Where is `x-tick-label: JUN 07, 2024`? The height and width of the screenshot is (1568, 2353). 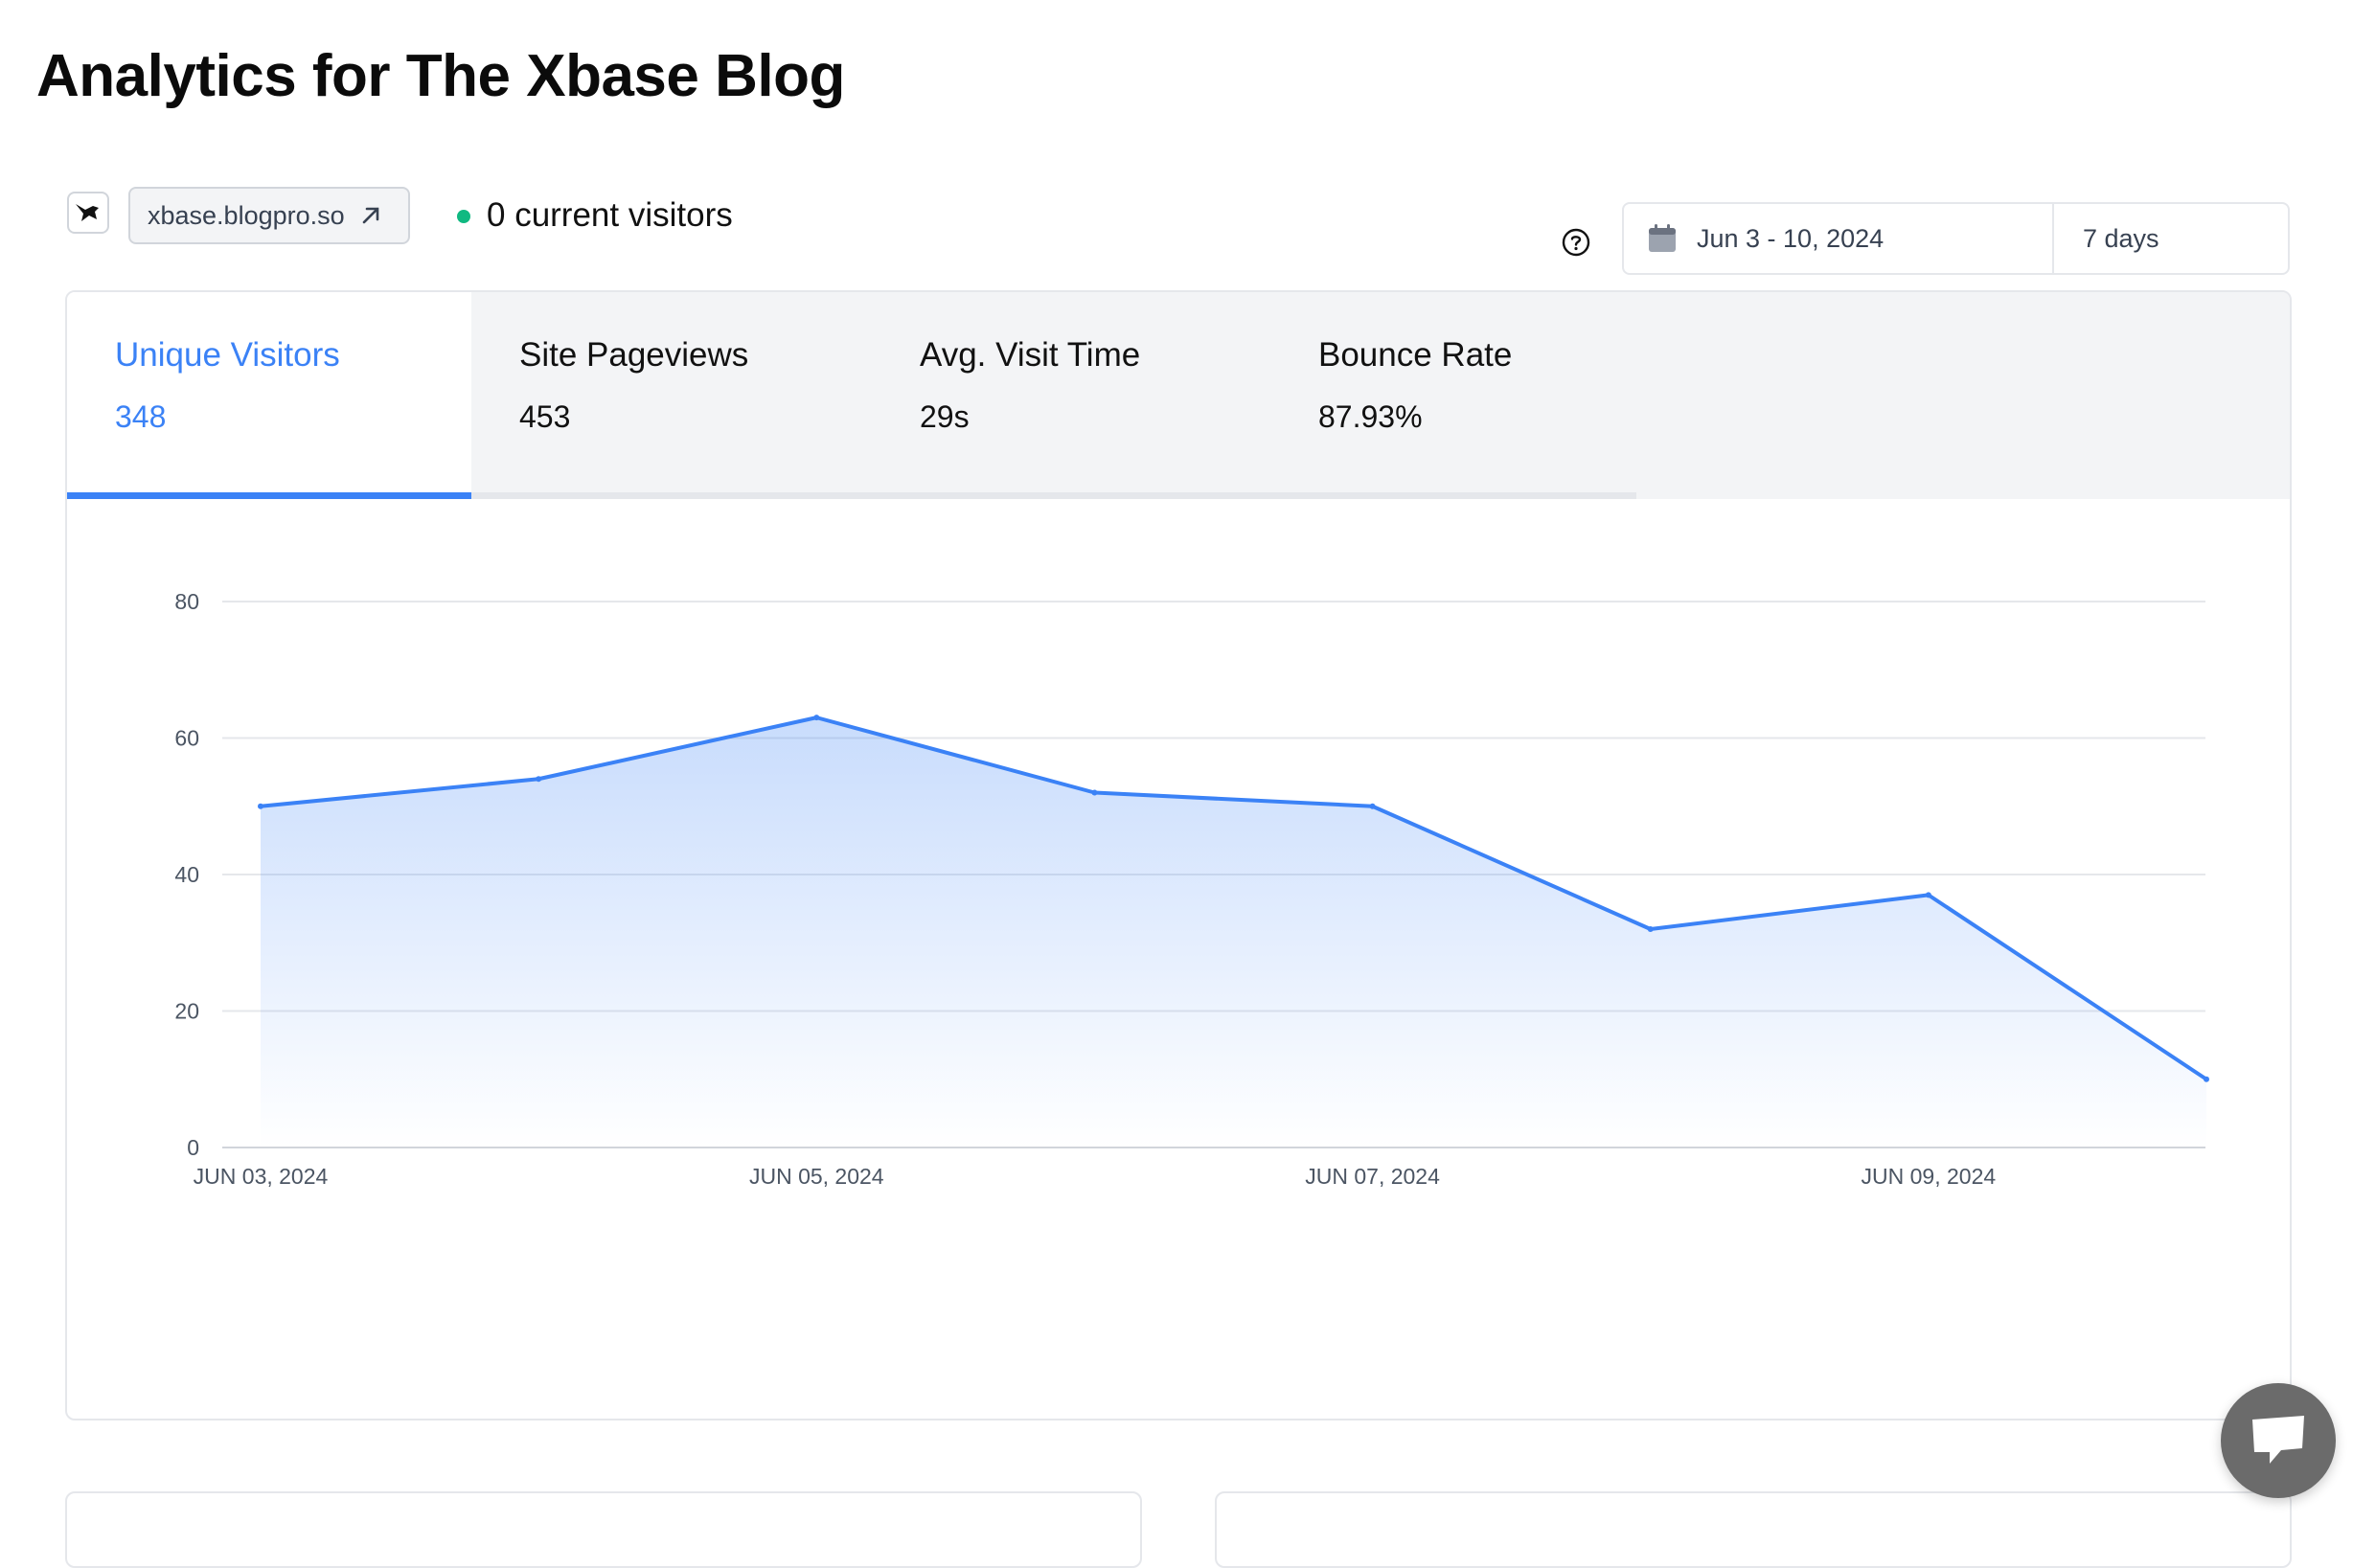 x-tick-label: JUN 07, 2024 is located at coordinates (1373, 1177).